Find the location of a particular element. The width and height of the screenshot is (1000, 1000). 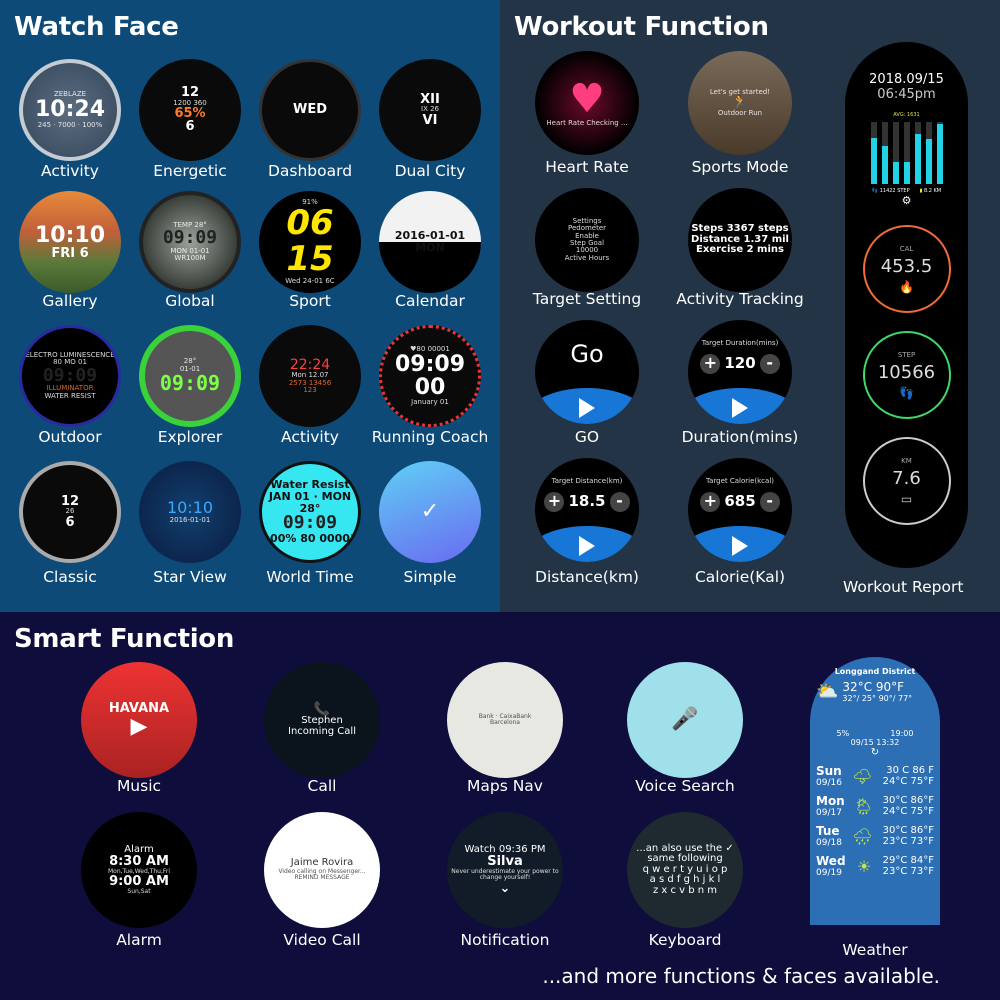

watch-face-preview: 10:10 2016-01-01 is located at coordinates (190, 512).